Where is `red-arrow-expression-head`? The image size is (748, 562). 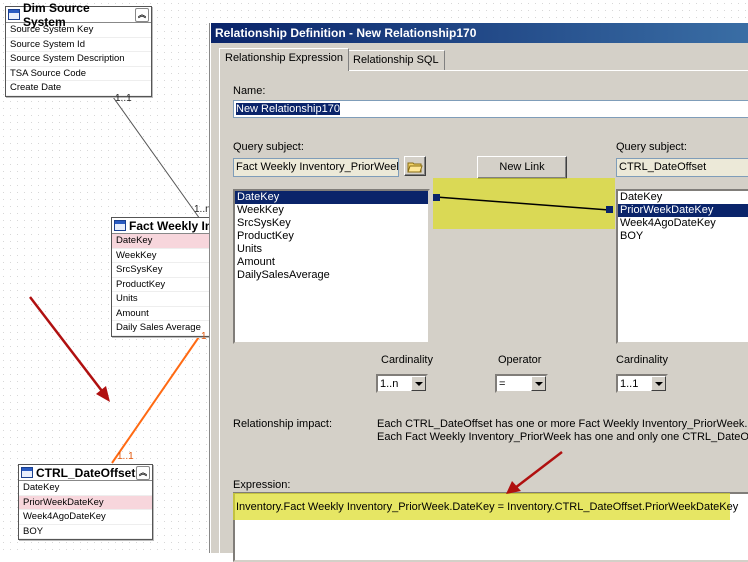 red-arrow-expression-head is located at coordinates (513, 487).